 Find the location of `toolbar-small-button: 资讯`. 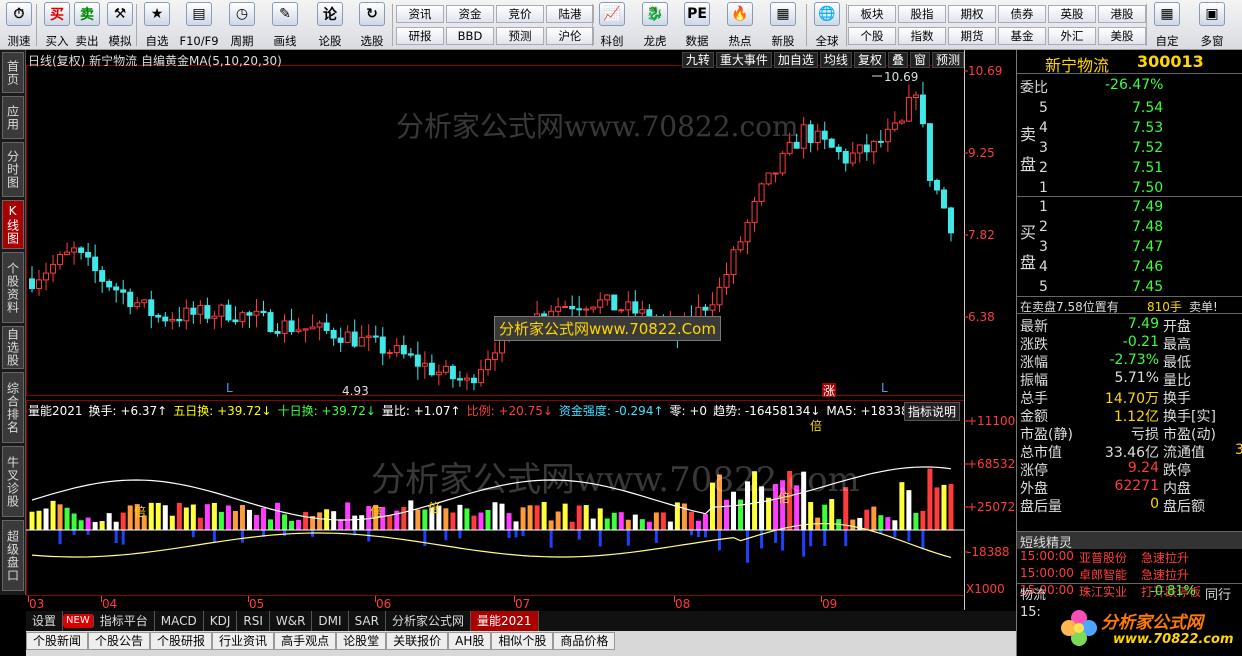

toolbar-small-button: 资讯 is located at coordinates (420, 14).